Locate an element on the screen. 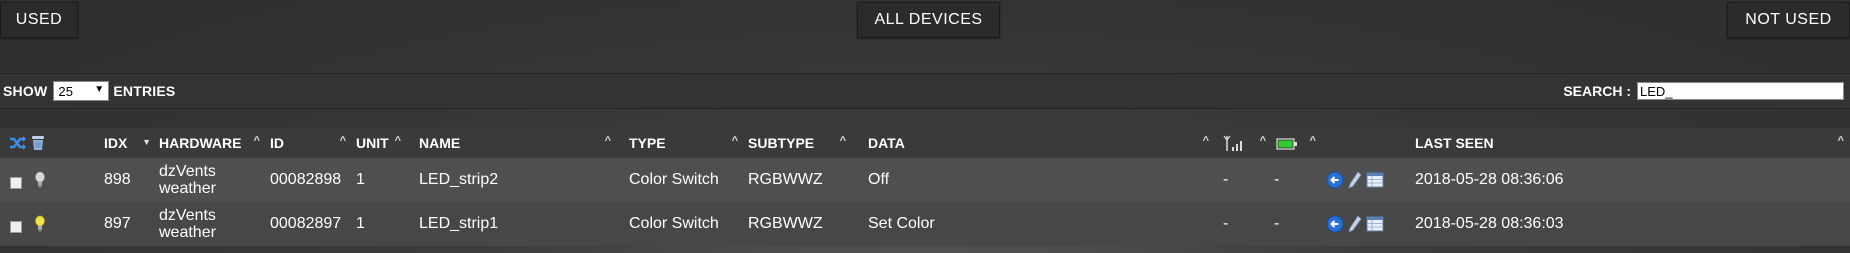 Image resolution: width=1850 pixels, height=253 pixels. header-actions is located at coordinates (1370, 143).